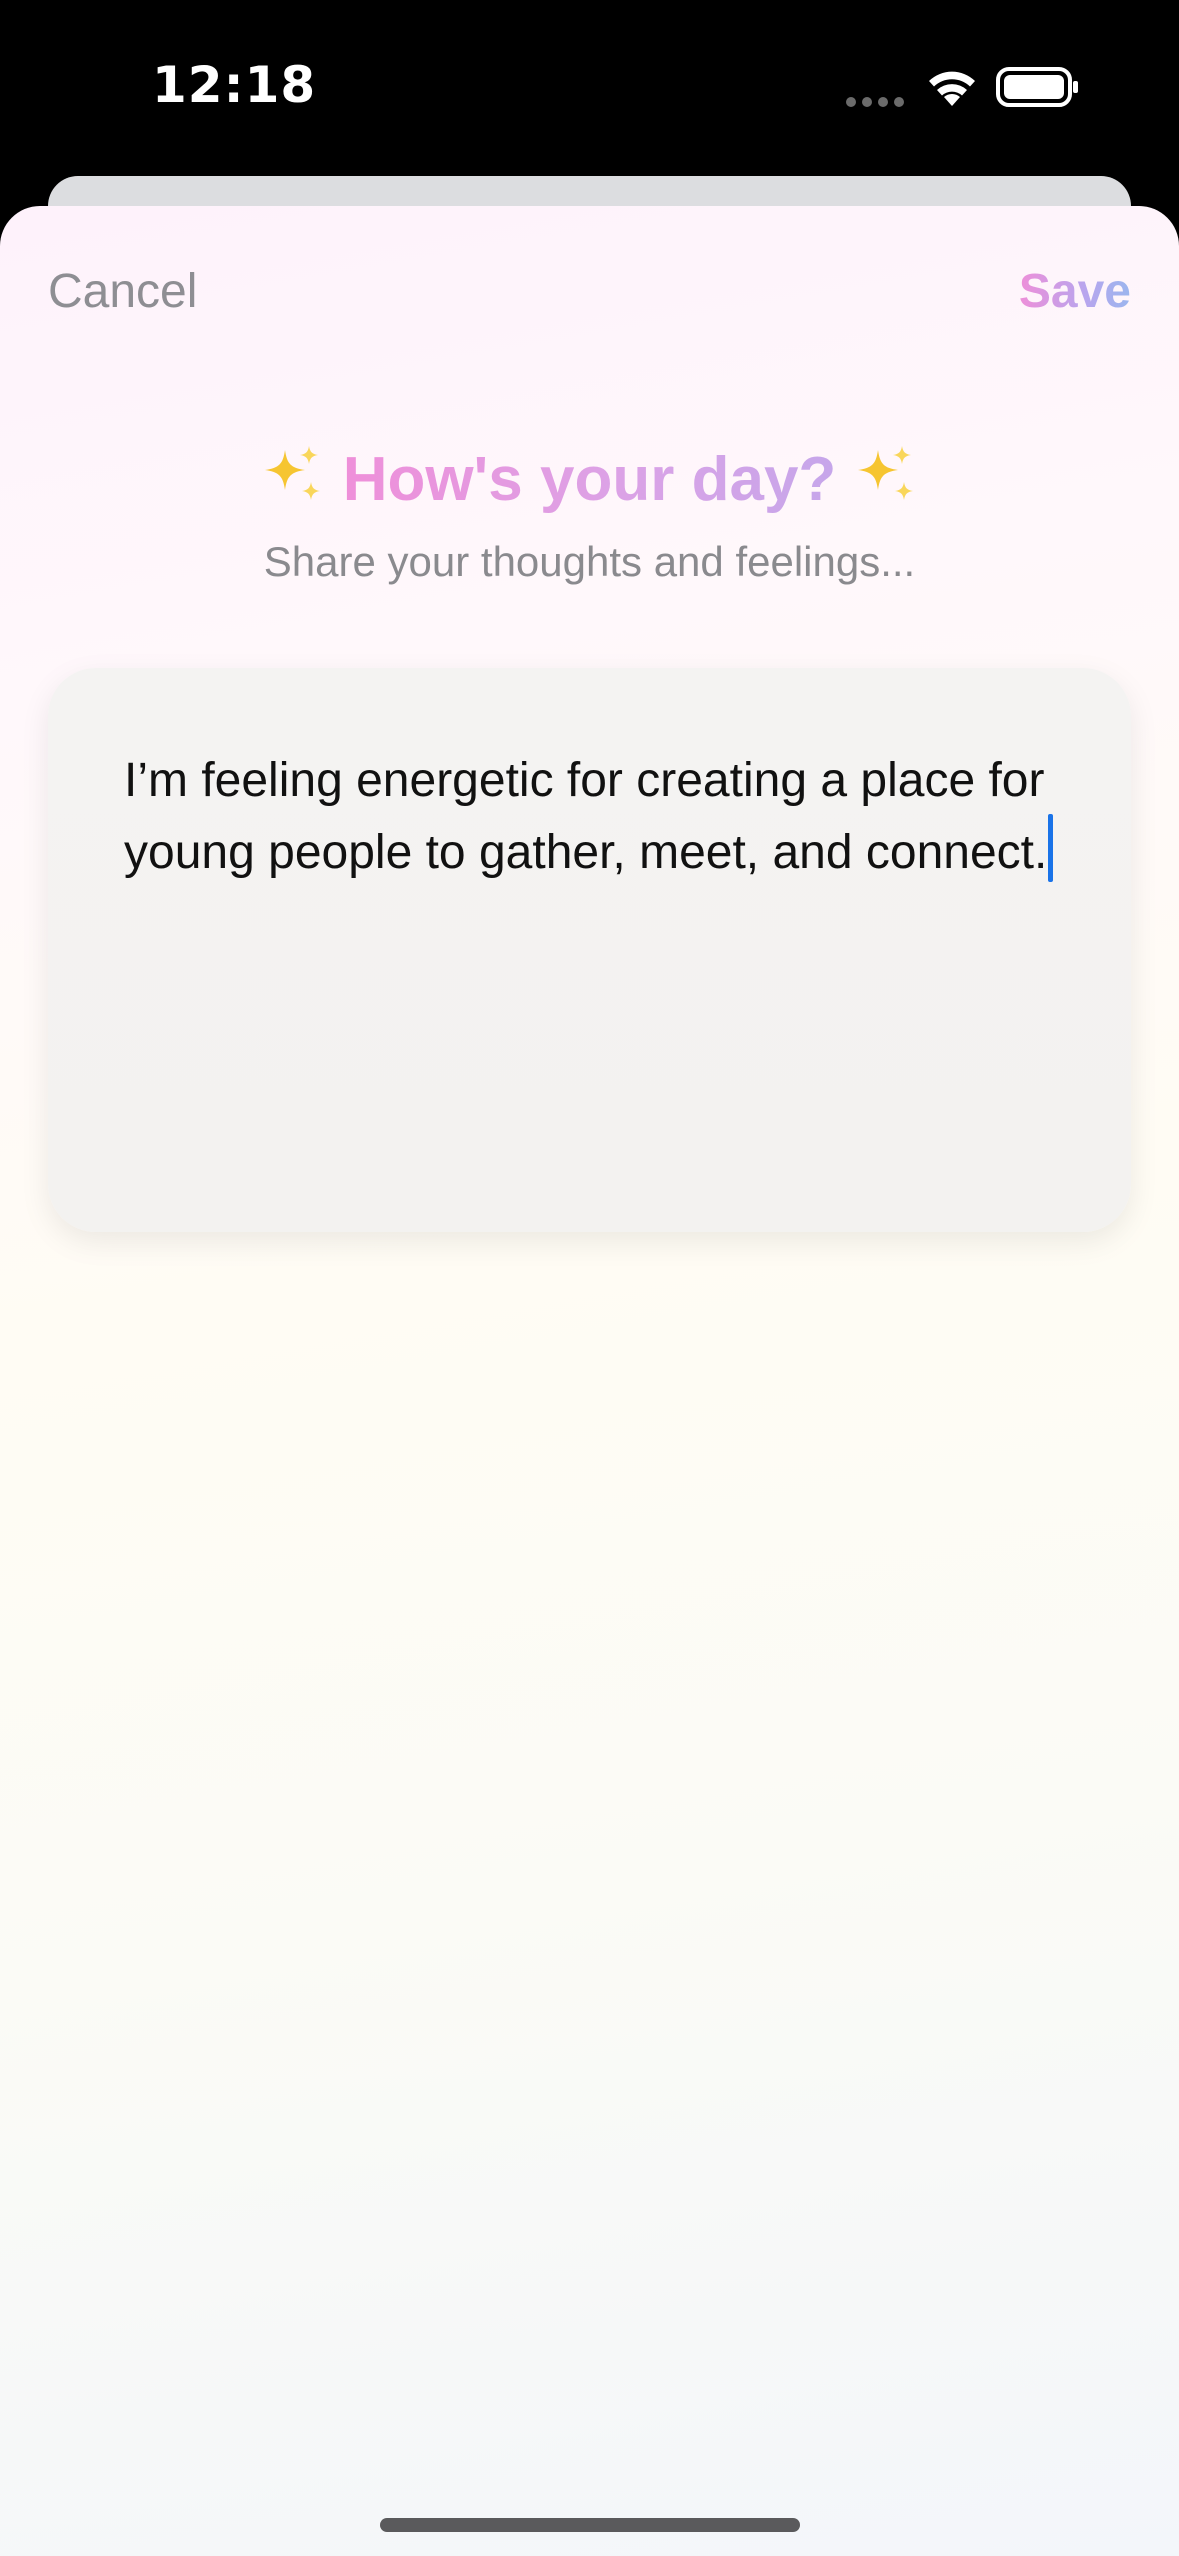 The image size is (1179, 2556). Describe the element at coordinates (1037, 87) in the screenshot. I see `battery-icon` at that location.